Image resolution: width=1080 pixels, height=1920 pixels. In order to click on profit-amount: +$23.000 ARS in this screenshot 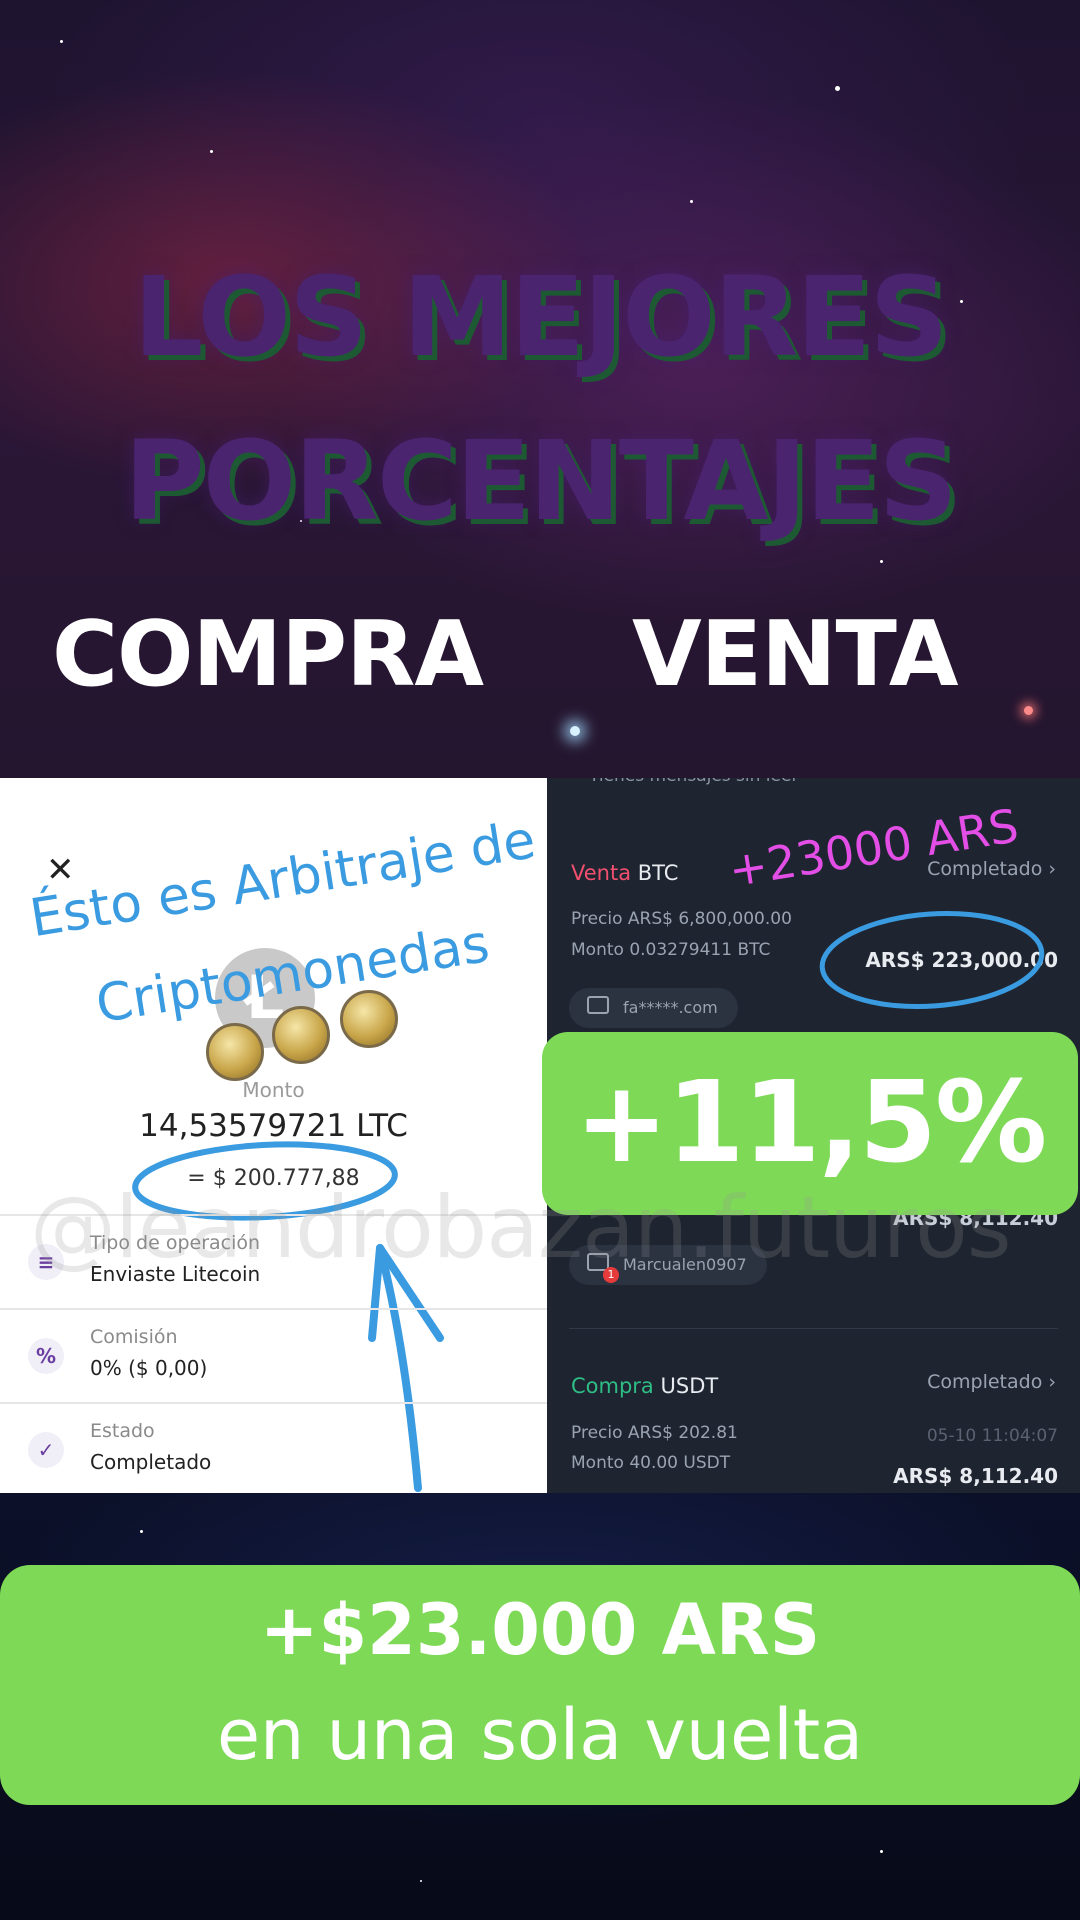, I will do `click(540, 1630)`.